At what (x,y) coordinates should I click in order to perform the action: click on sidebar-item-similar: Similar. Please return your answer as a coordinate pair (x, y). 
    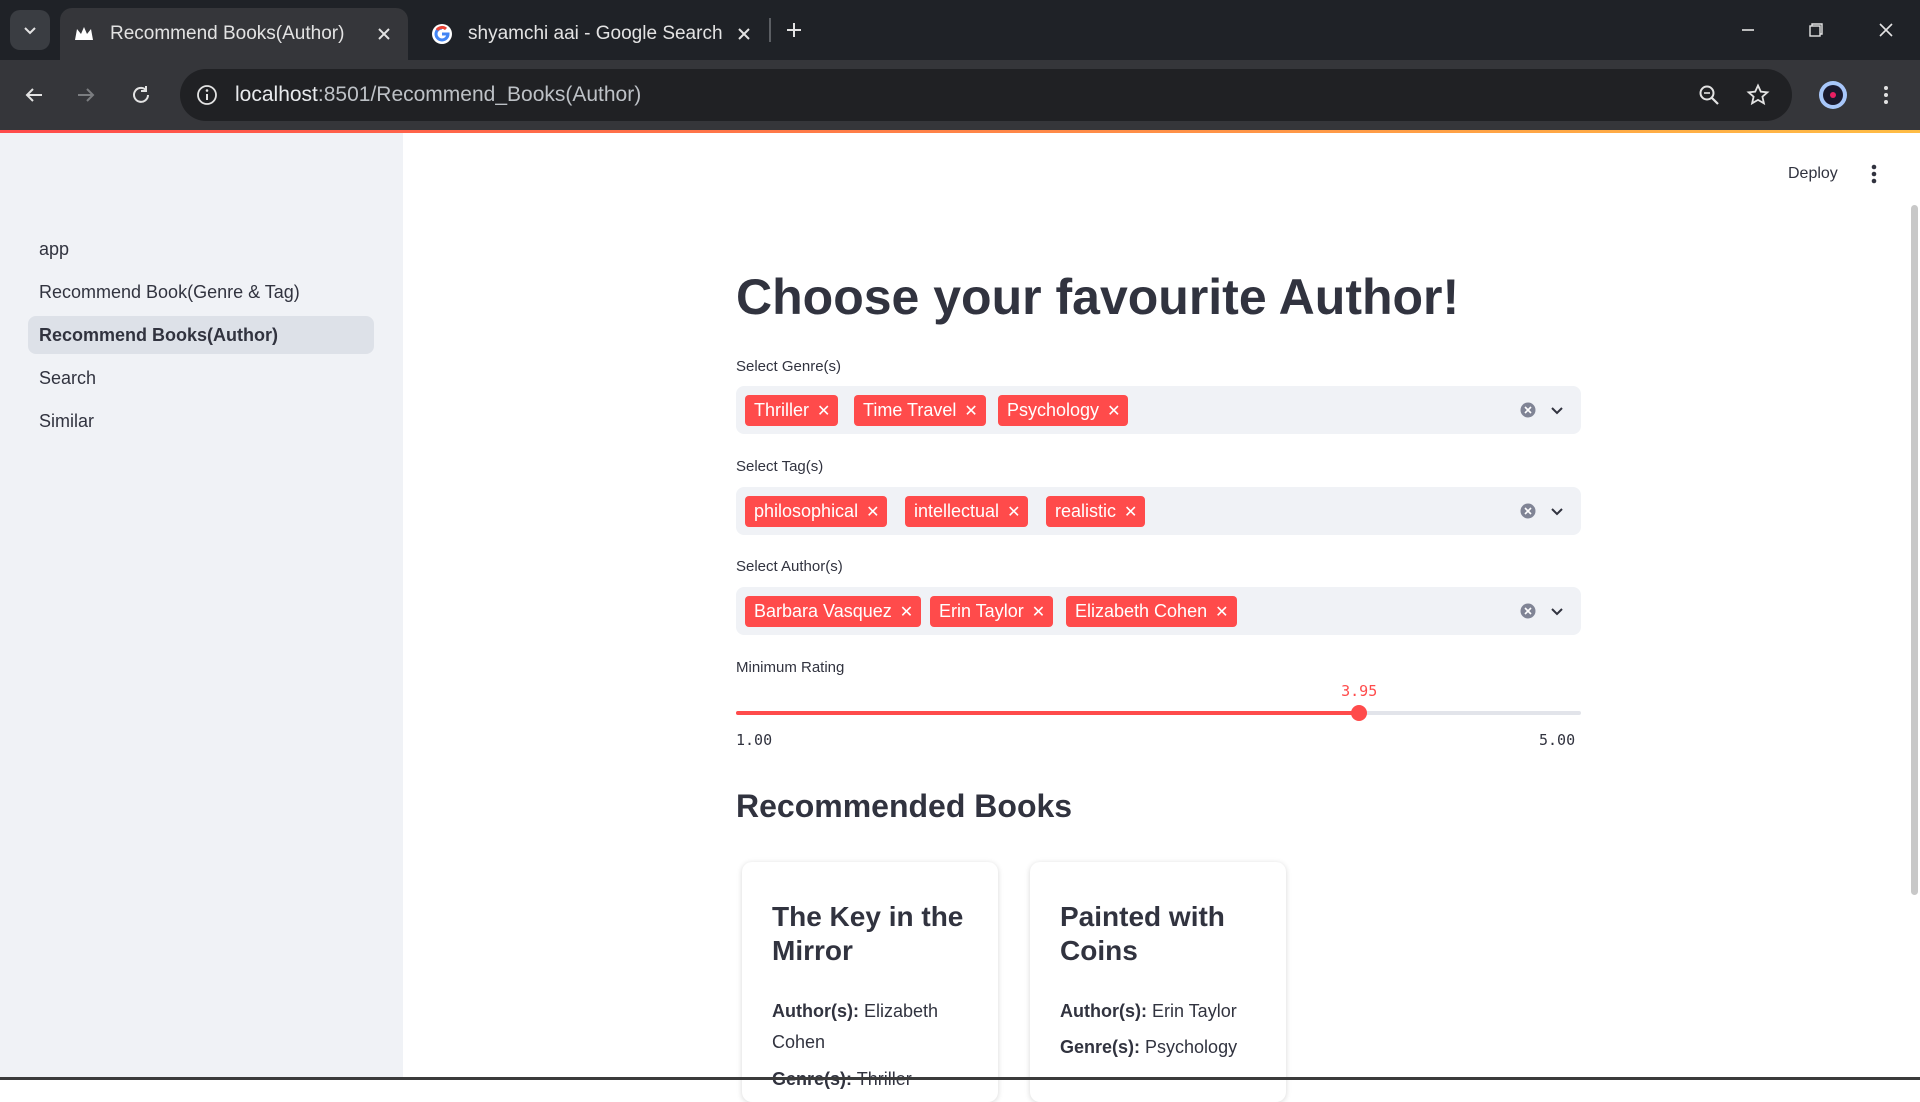
    Looking at the image, I should click on (201, 421).